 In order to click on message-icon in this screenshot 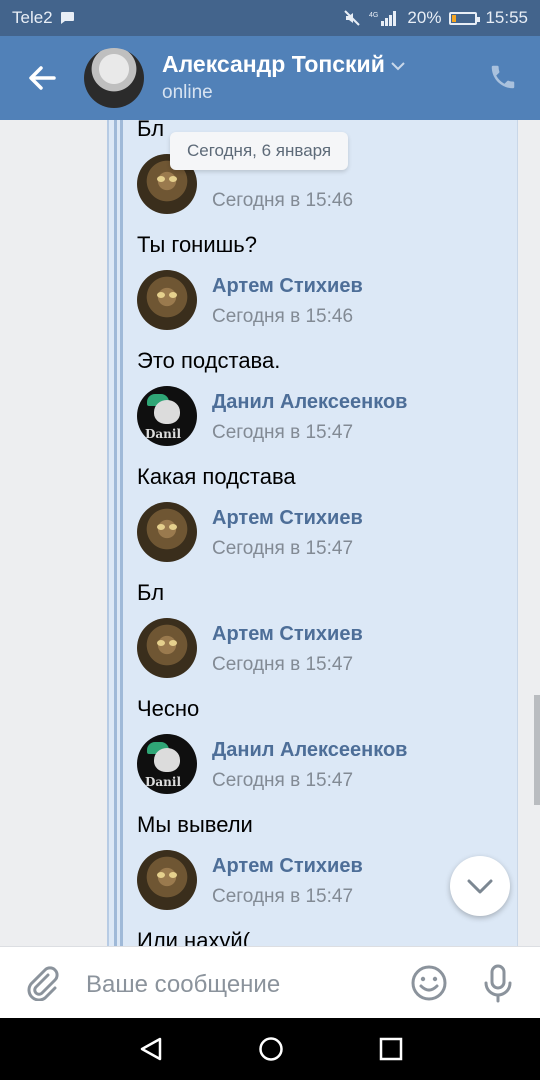, I will do `click(67, 18)`.